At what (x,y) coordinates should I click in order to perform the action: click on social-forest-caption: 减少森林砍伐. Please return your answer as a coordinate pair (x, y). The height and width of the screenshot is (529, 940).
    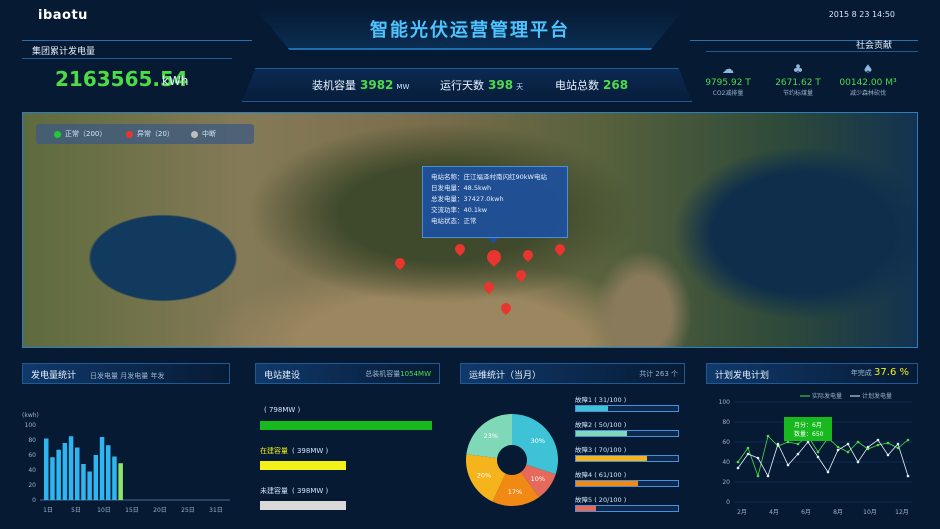
    Looking at the image, I should click on (867, 93).